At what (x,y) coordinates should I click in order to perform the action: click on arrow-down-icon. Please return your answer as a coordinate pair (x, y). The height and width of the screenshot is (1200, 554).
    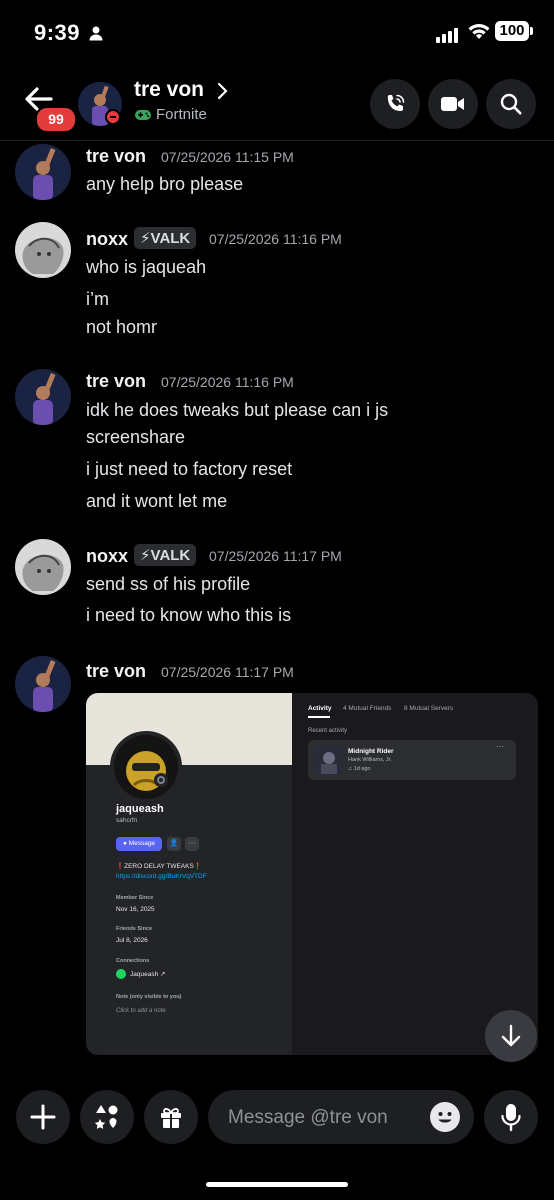
    Looking at the image, I should click on (511, 1035).